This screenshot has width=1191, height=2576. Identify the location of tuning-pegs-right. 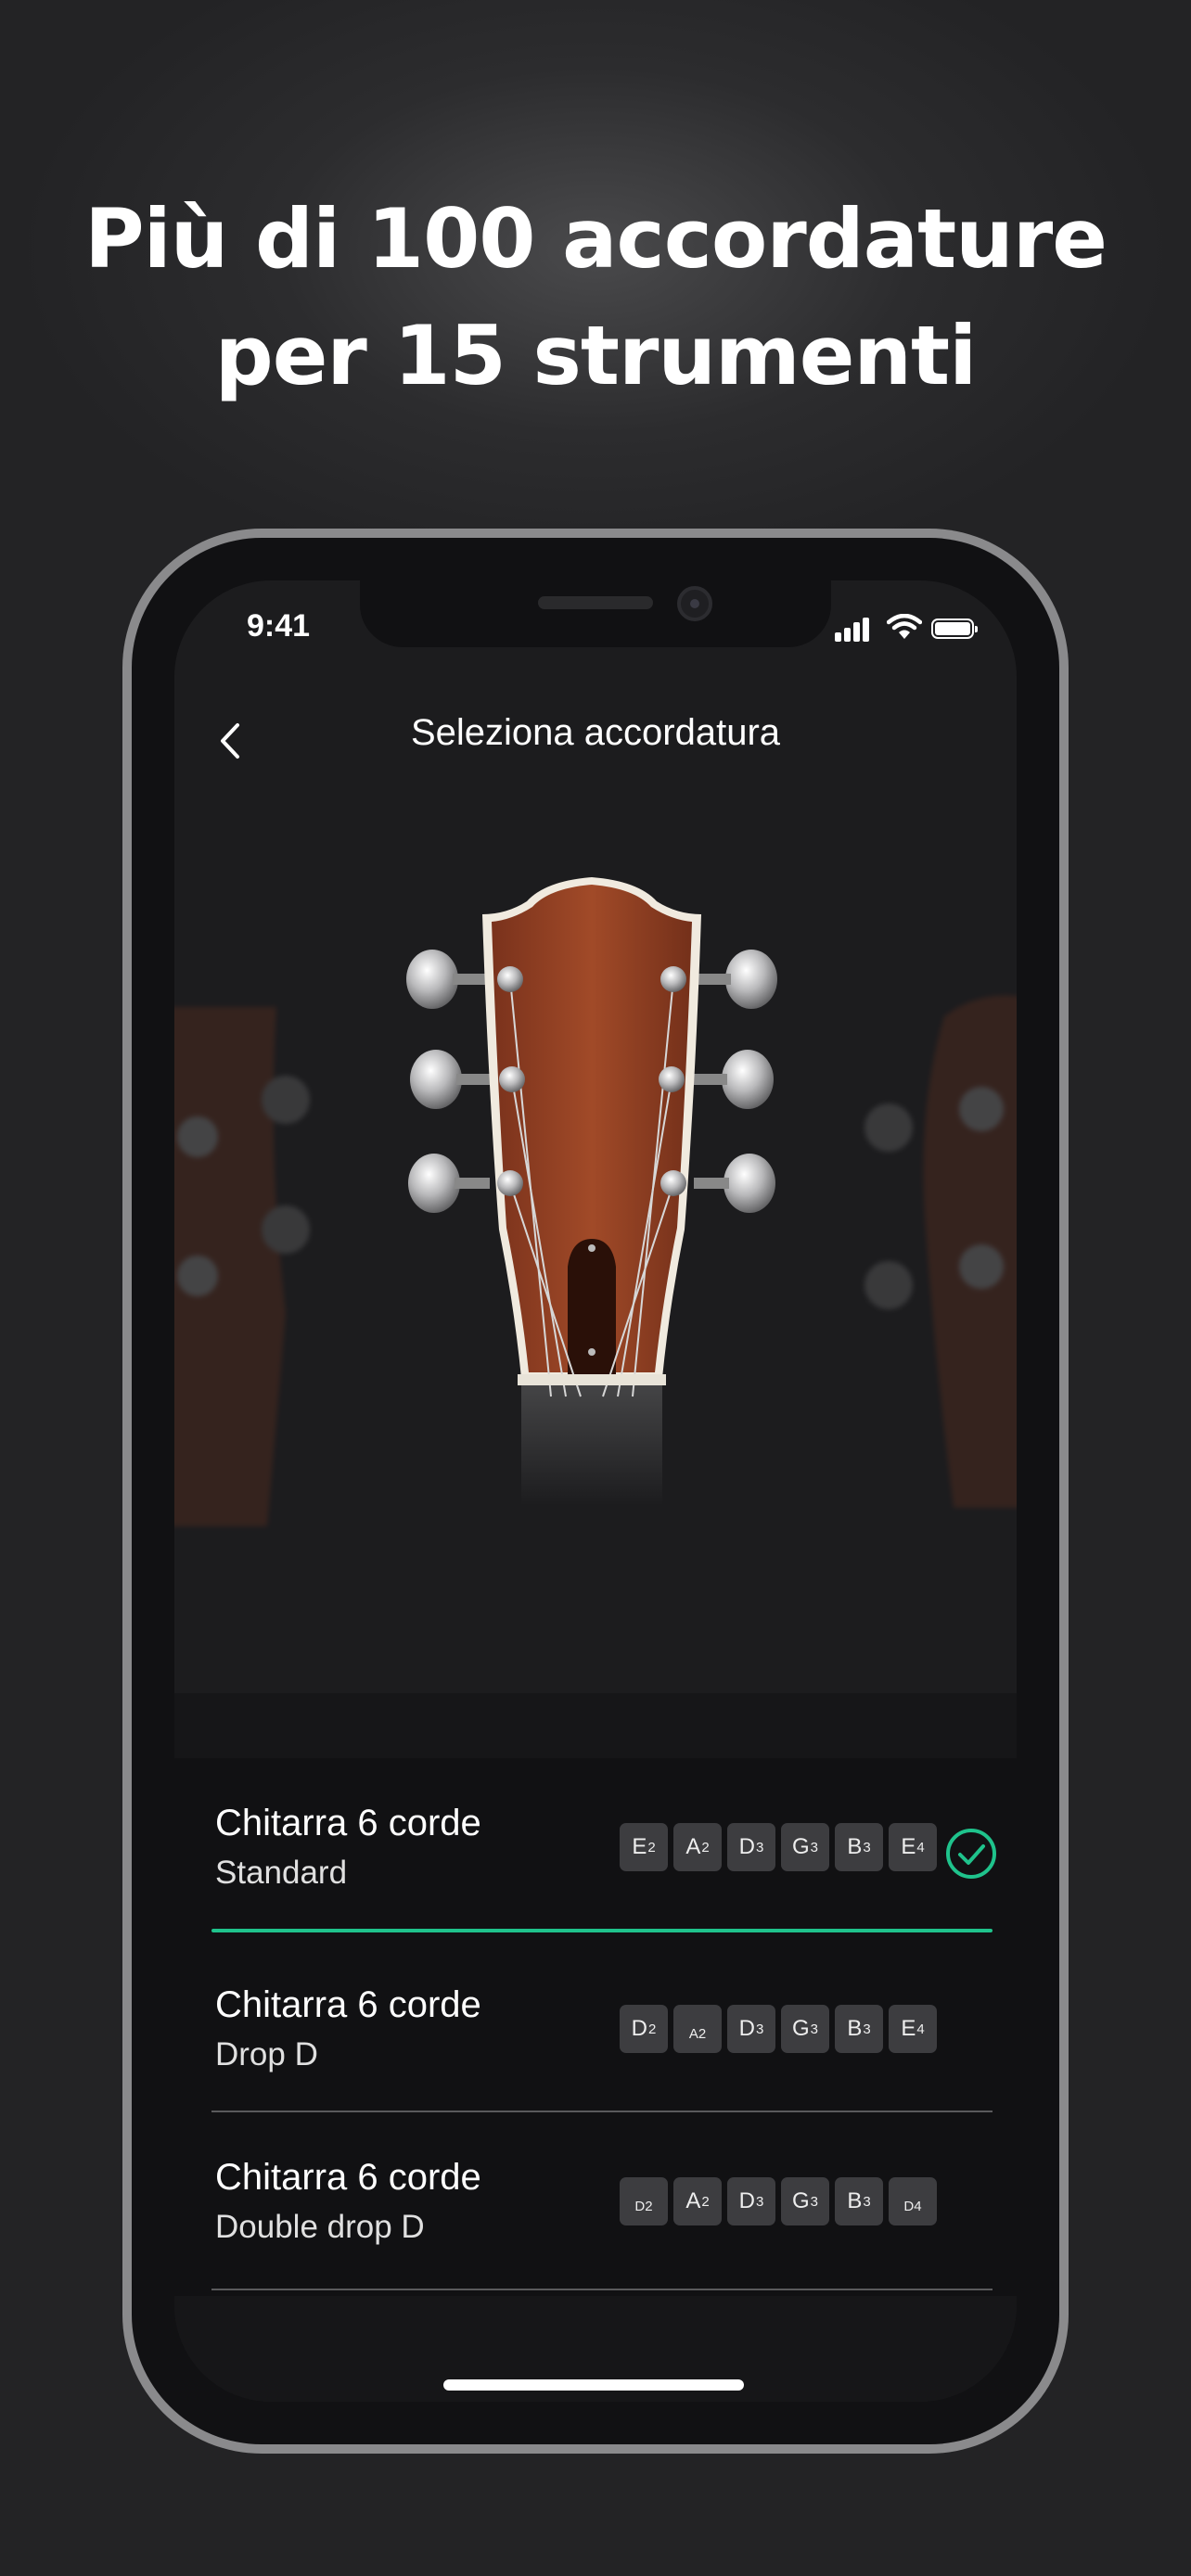
(735, 1082).